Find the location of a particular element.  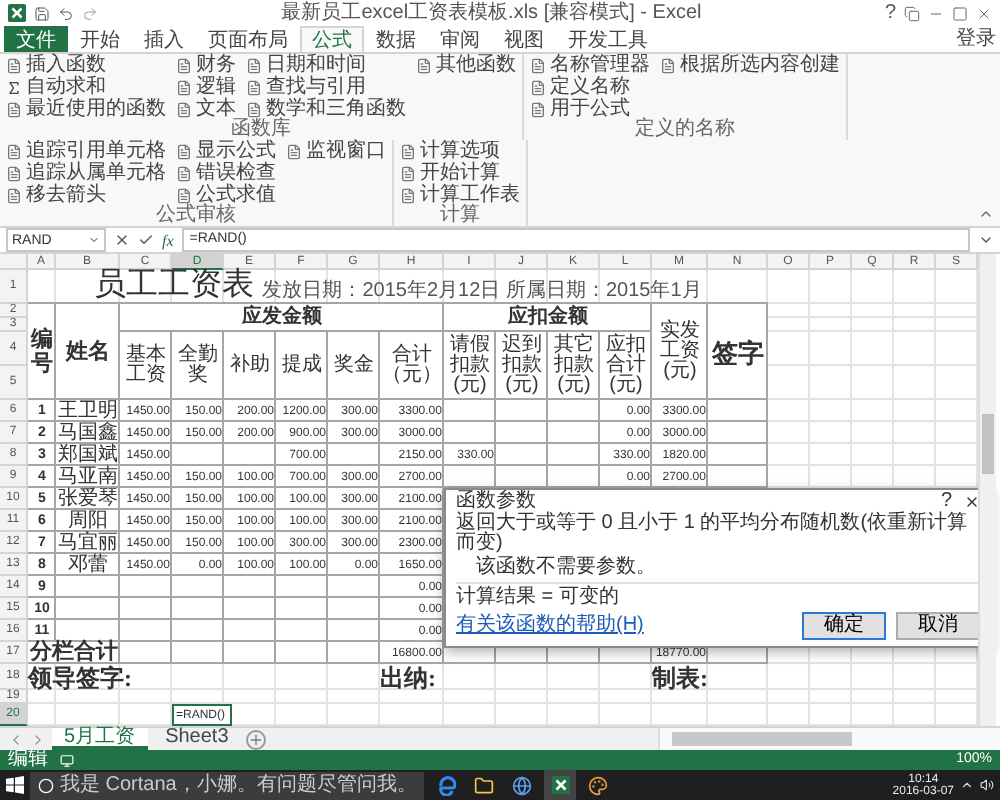

sheet-tab: Sheet3 is located at coordinates (197, 739).